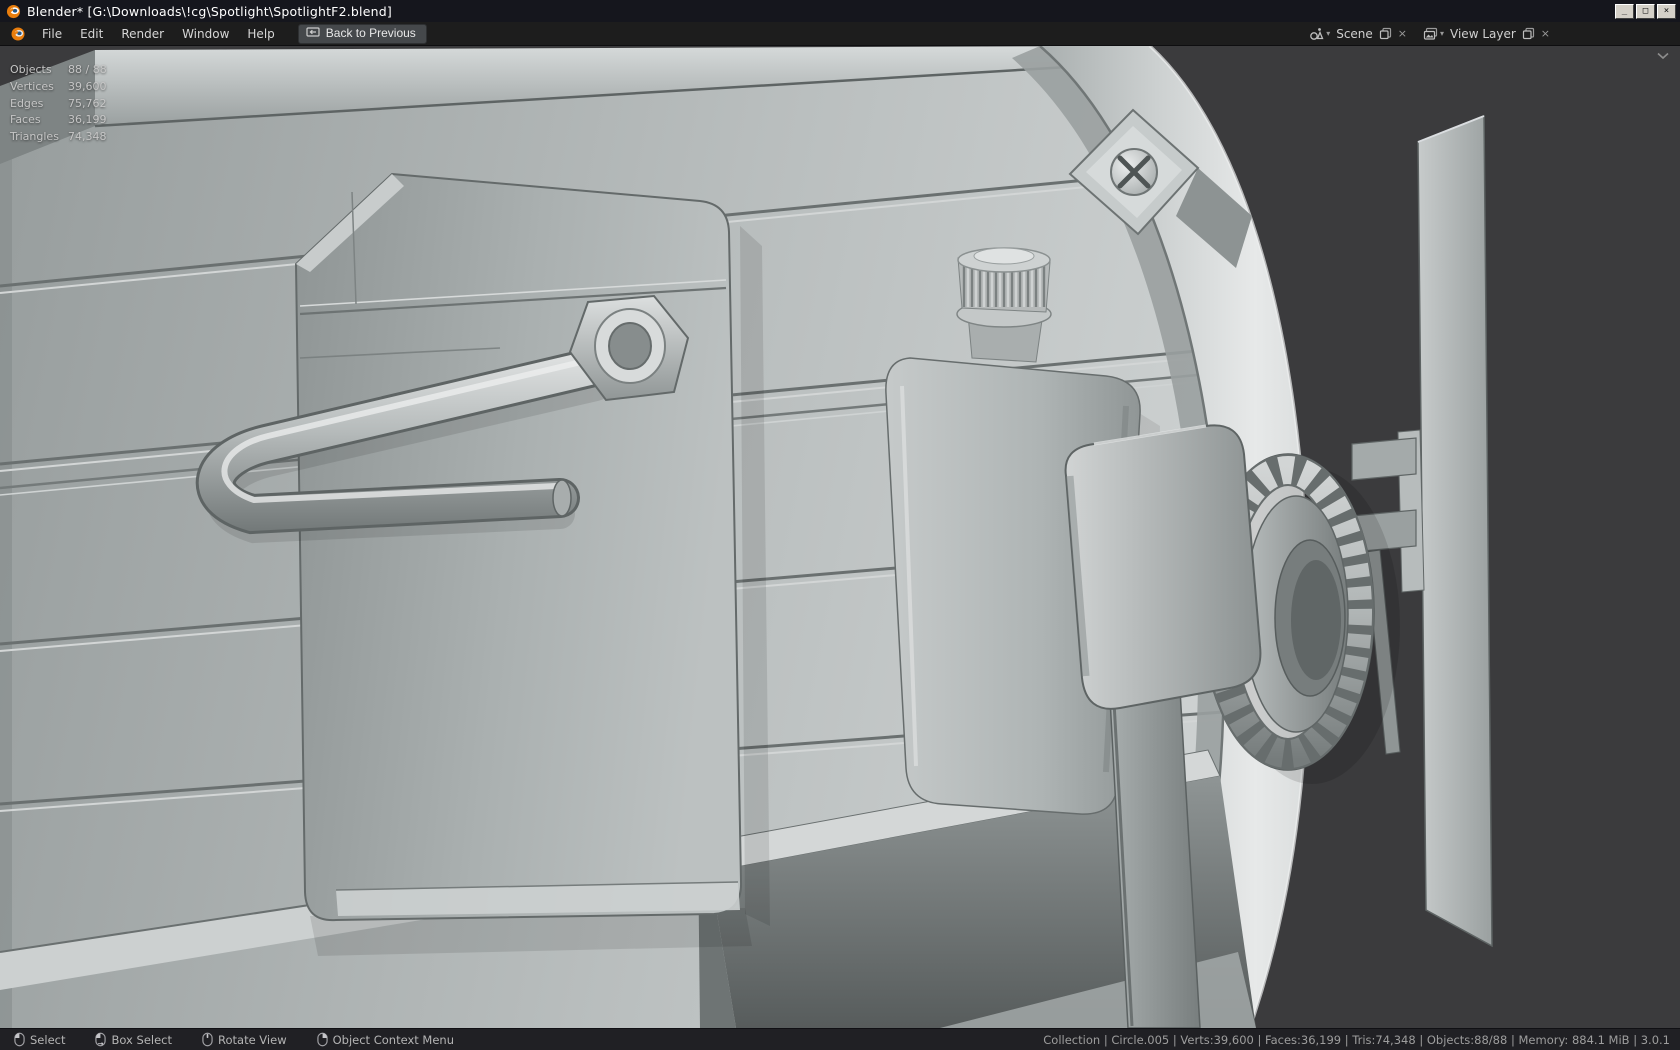  Describe the element at coordinates (141, 1039) in the screenshot. I see `hint-label: Box Select` at that location.